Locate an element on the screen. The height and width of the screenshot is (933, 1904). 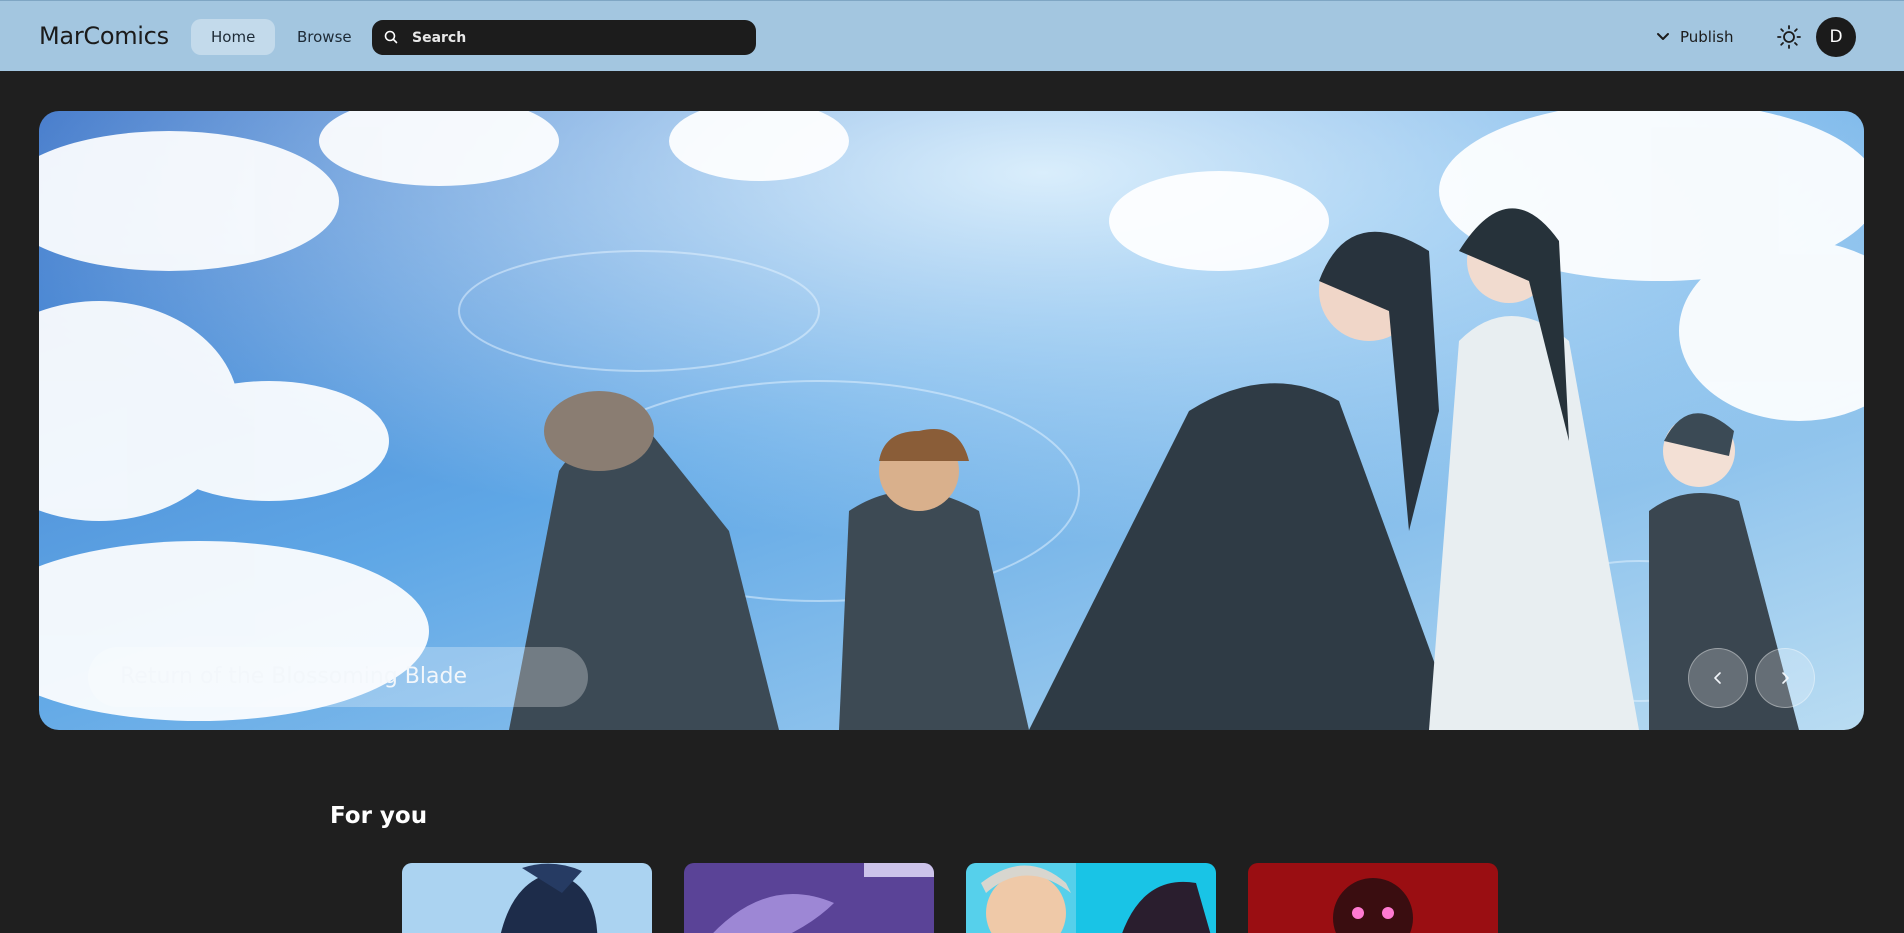
search-icon is located at coordinates (391, 37).